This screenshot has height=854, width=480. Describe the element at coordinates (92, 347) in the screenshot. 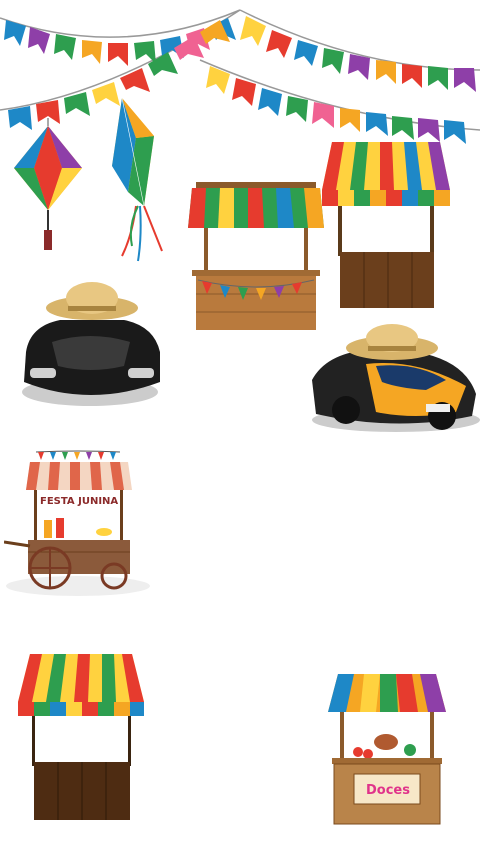

I see `black-sports-car-icon` at that location.